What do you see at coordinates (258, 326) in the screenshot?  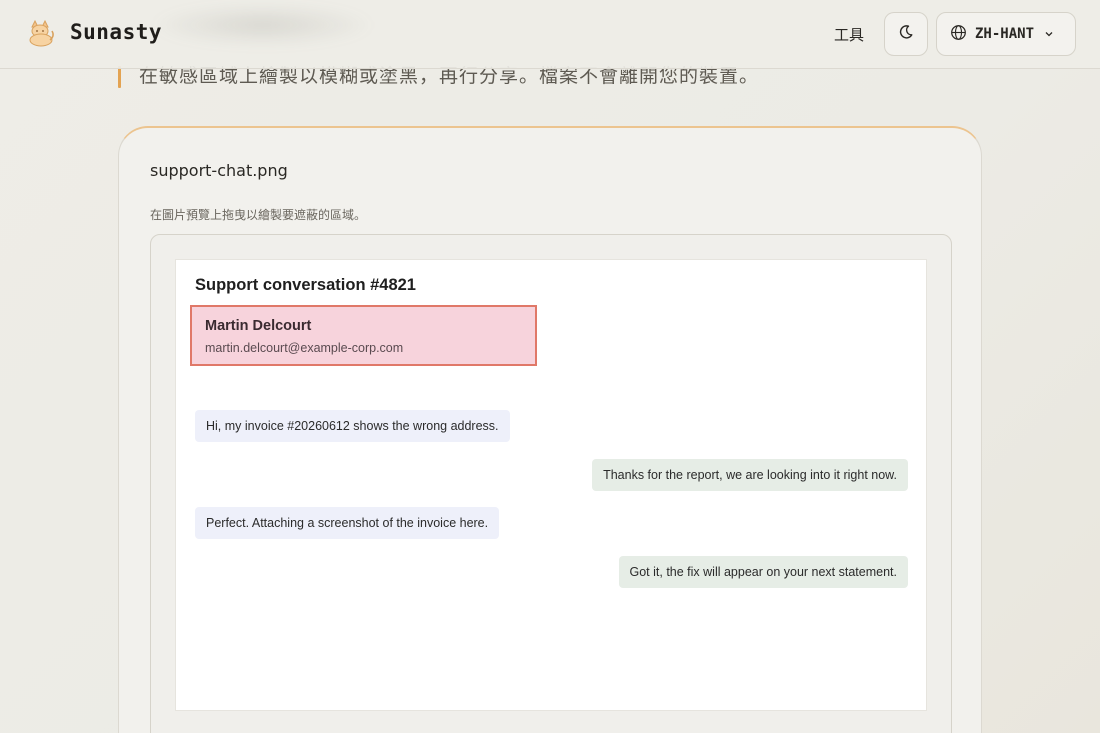 I see `customer-name: Martin Delcourt` at bounding box center [258, 326].